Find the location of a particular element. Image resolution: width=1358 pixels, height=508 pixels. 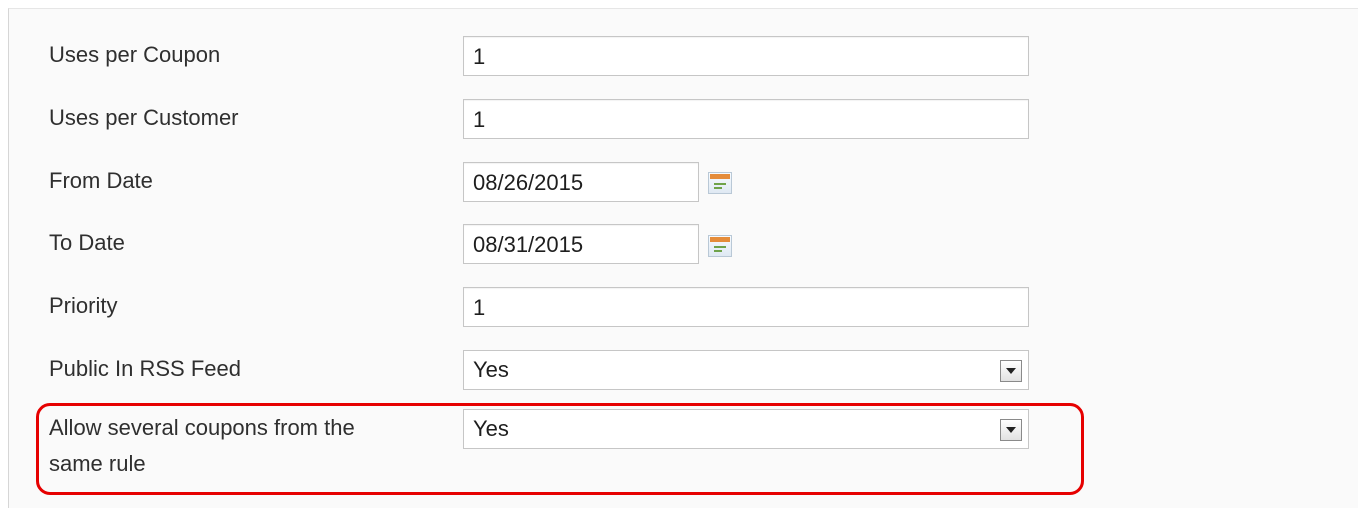

uses-per-customer-value: 1 is located at coordinates (479, 119).